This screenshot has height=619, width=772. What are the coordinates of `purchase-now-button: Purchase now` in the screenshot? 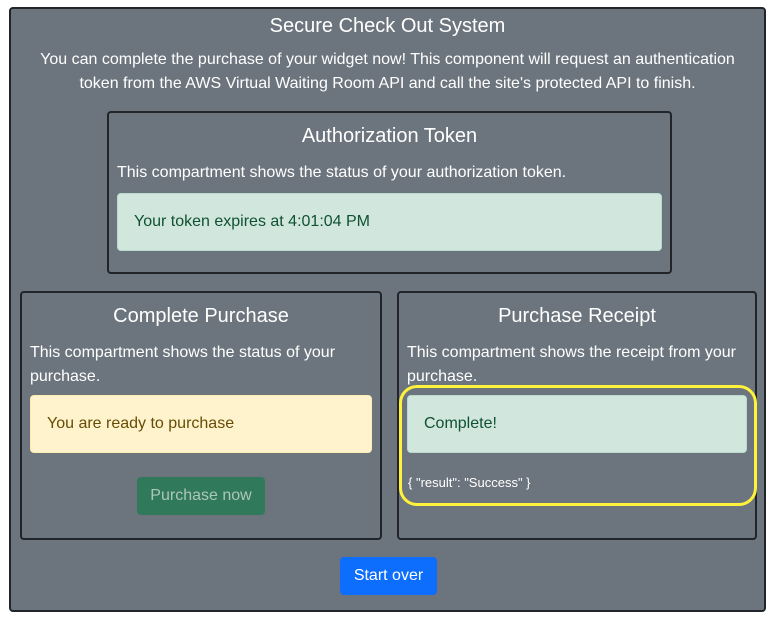 It's located at (201, 496).